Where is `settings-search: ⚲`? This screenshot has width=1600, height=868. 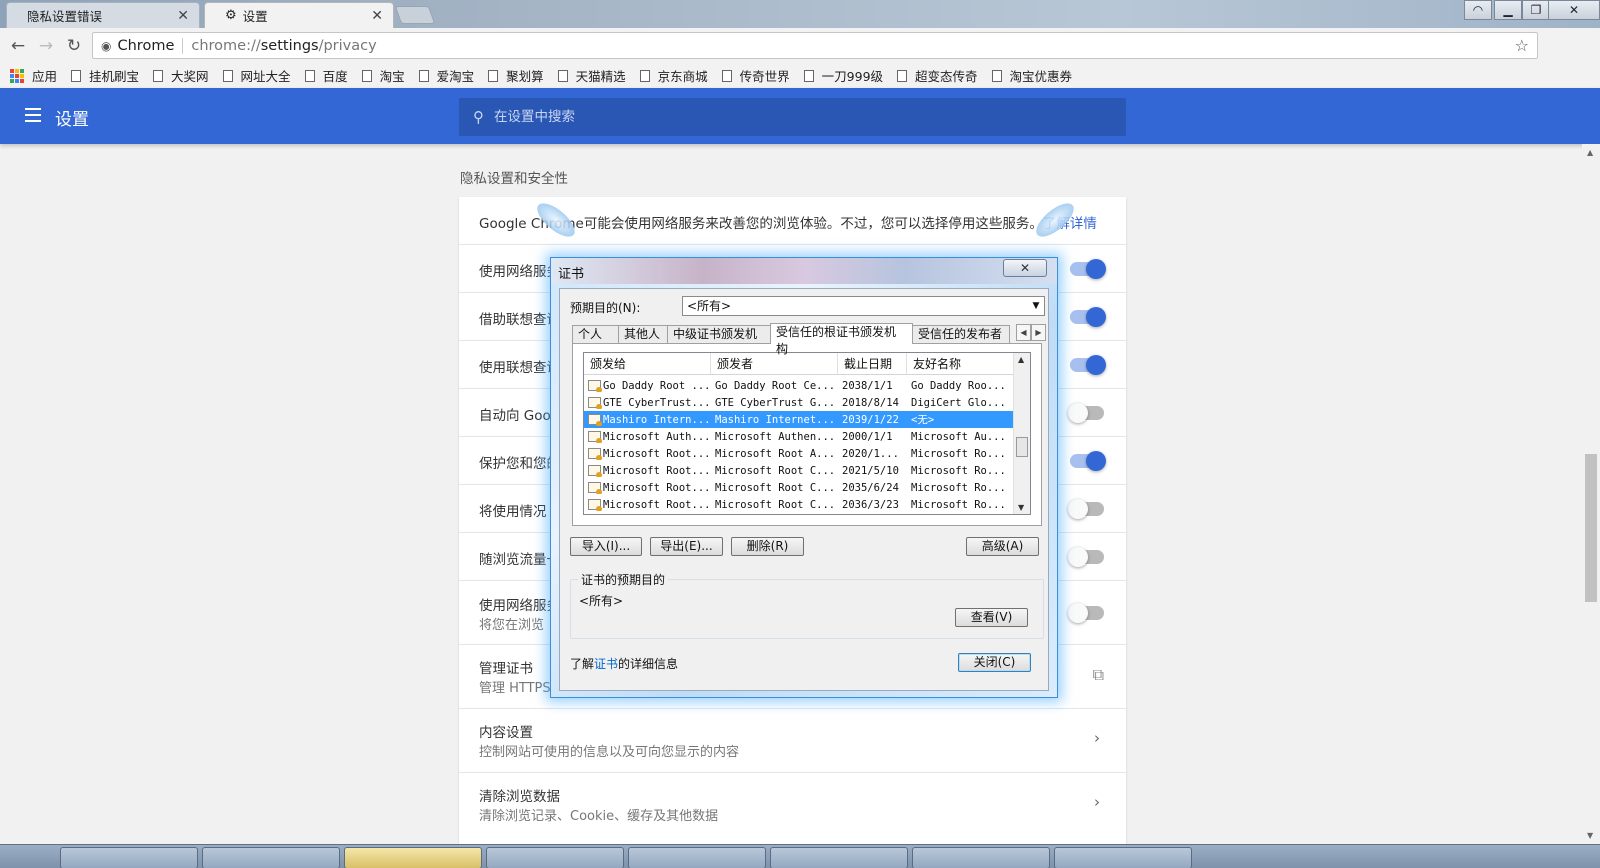 settings-search: ⚲ is located at coordinates (792, 117).